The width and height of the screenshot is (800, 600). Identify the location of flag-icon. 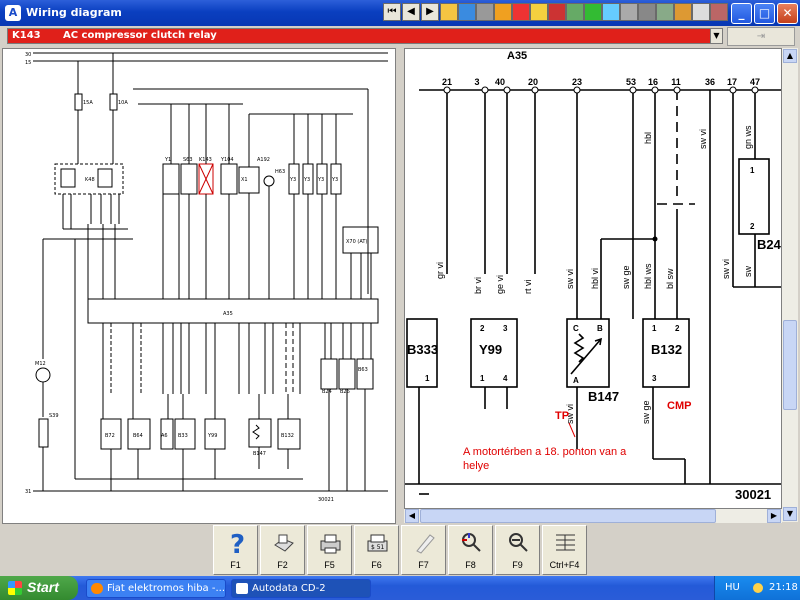
(575, 12).